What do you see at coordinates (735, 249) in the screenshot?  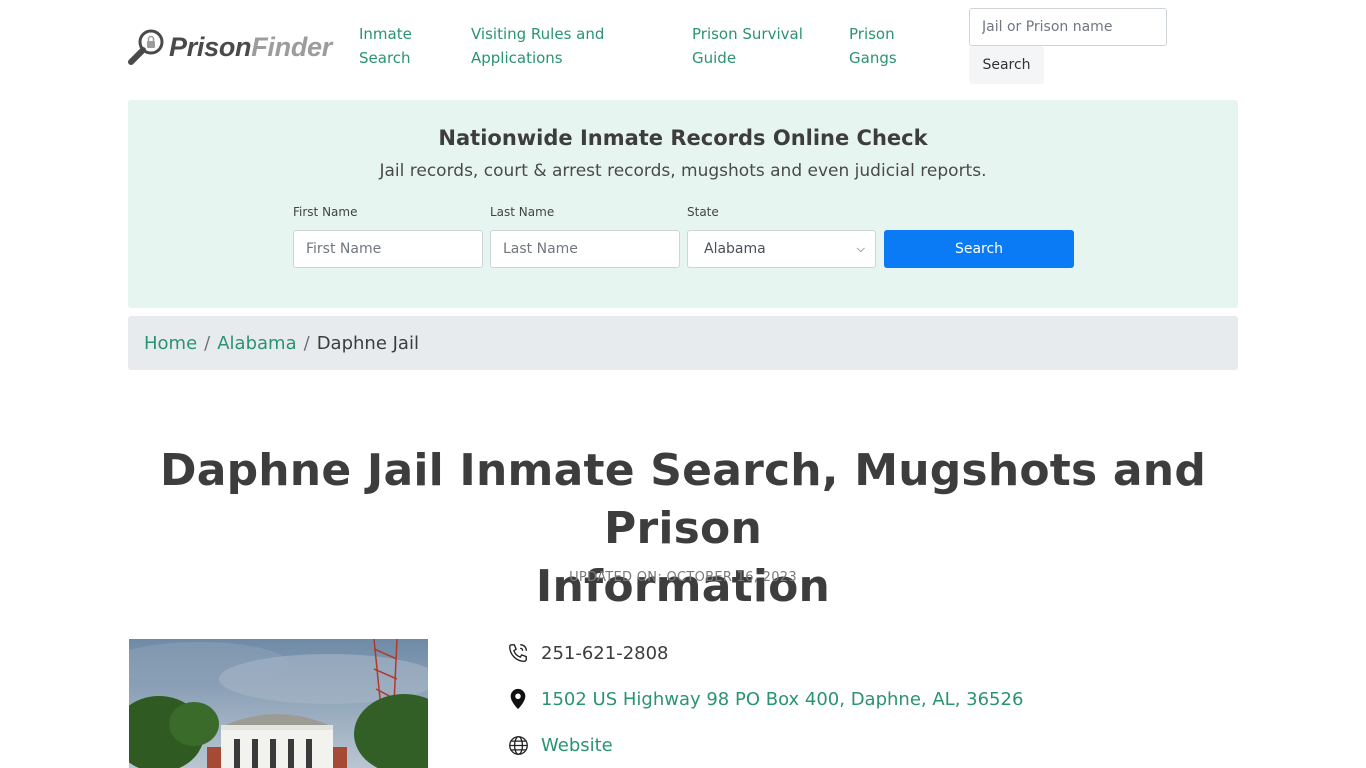 I see `state-selected-value: Alabama` at bounding box center [735, 249].